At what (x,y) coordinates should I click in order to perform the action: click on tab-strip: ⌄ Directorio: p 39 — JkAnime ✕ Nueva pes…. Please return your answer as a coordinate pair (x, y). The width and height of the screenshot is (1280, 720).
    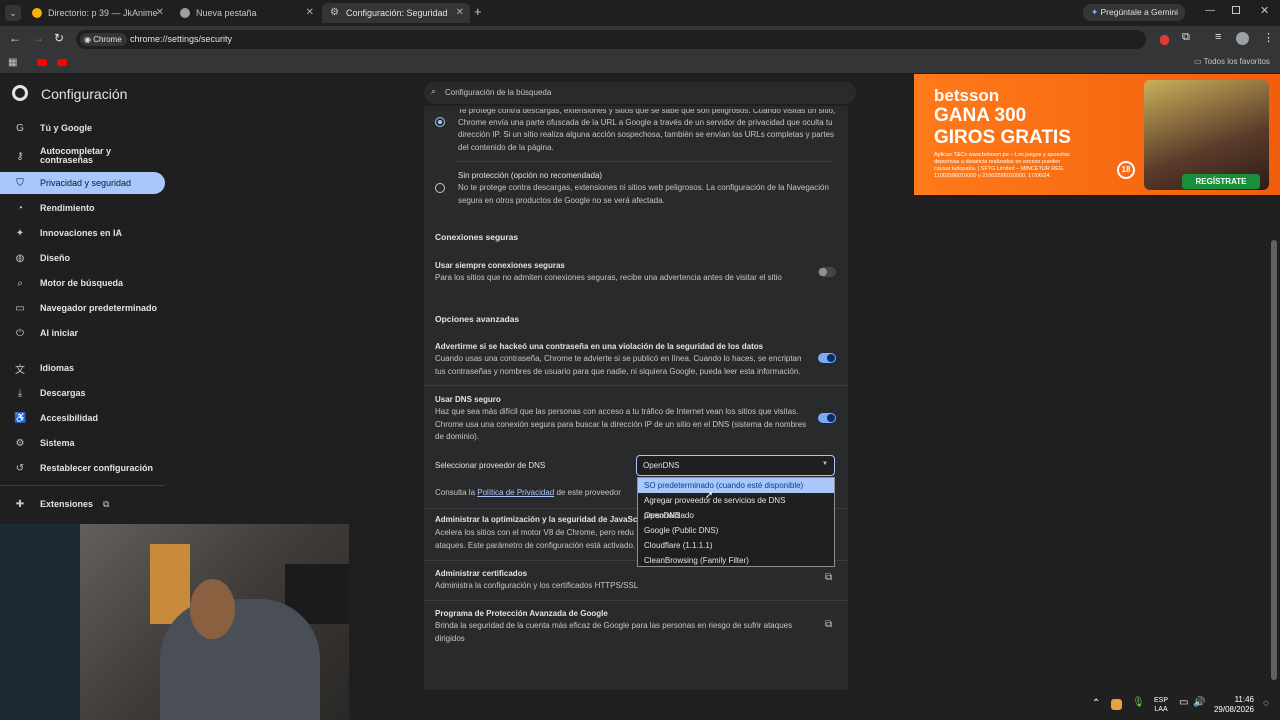
    Looking at the image, I should click on (640, 13).